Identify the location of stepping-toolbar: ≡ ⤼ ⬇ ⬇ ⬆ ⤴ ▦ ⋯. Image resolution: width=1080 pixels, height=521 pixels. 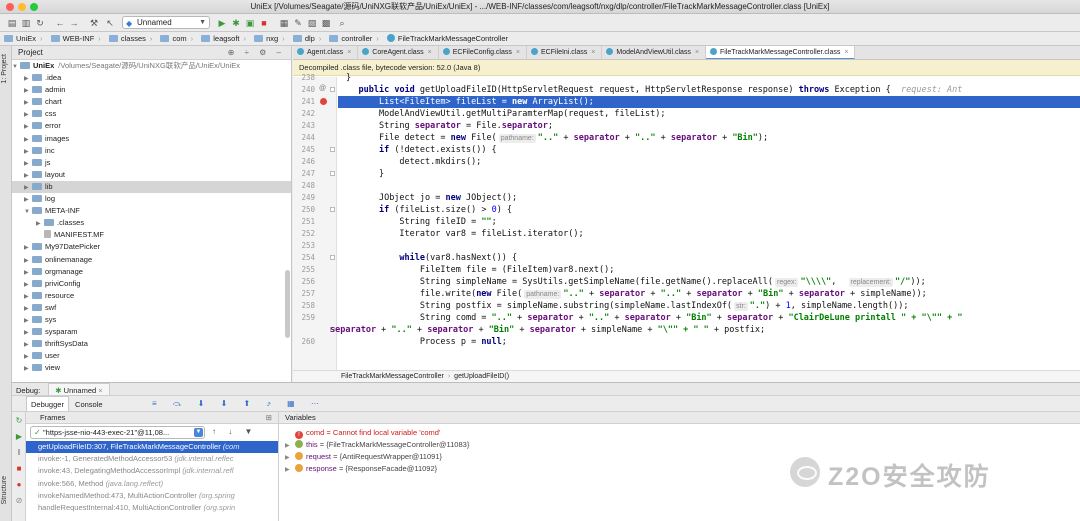
(239, 404).